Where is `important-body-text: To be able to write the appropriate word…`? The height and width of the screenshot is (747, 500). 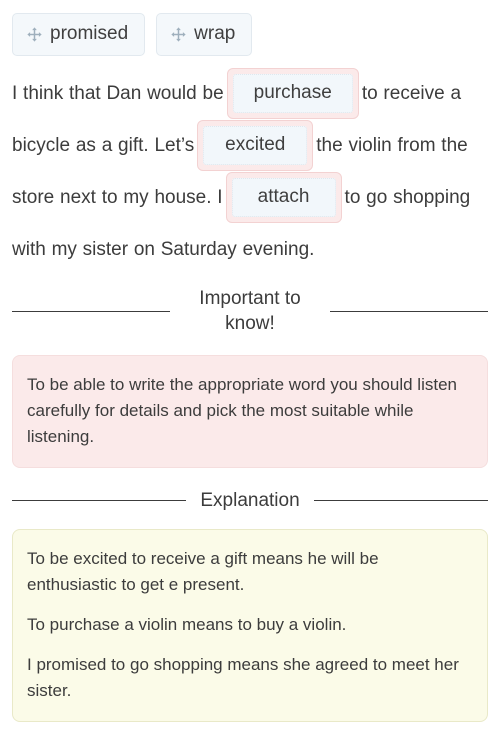 important-body-text: To be able to write the appropriate word… is located at coordinates (242, 410).